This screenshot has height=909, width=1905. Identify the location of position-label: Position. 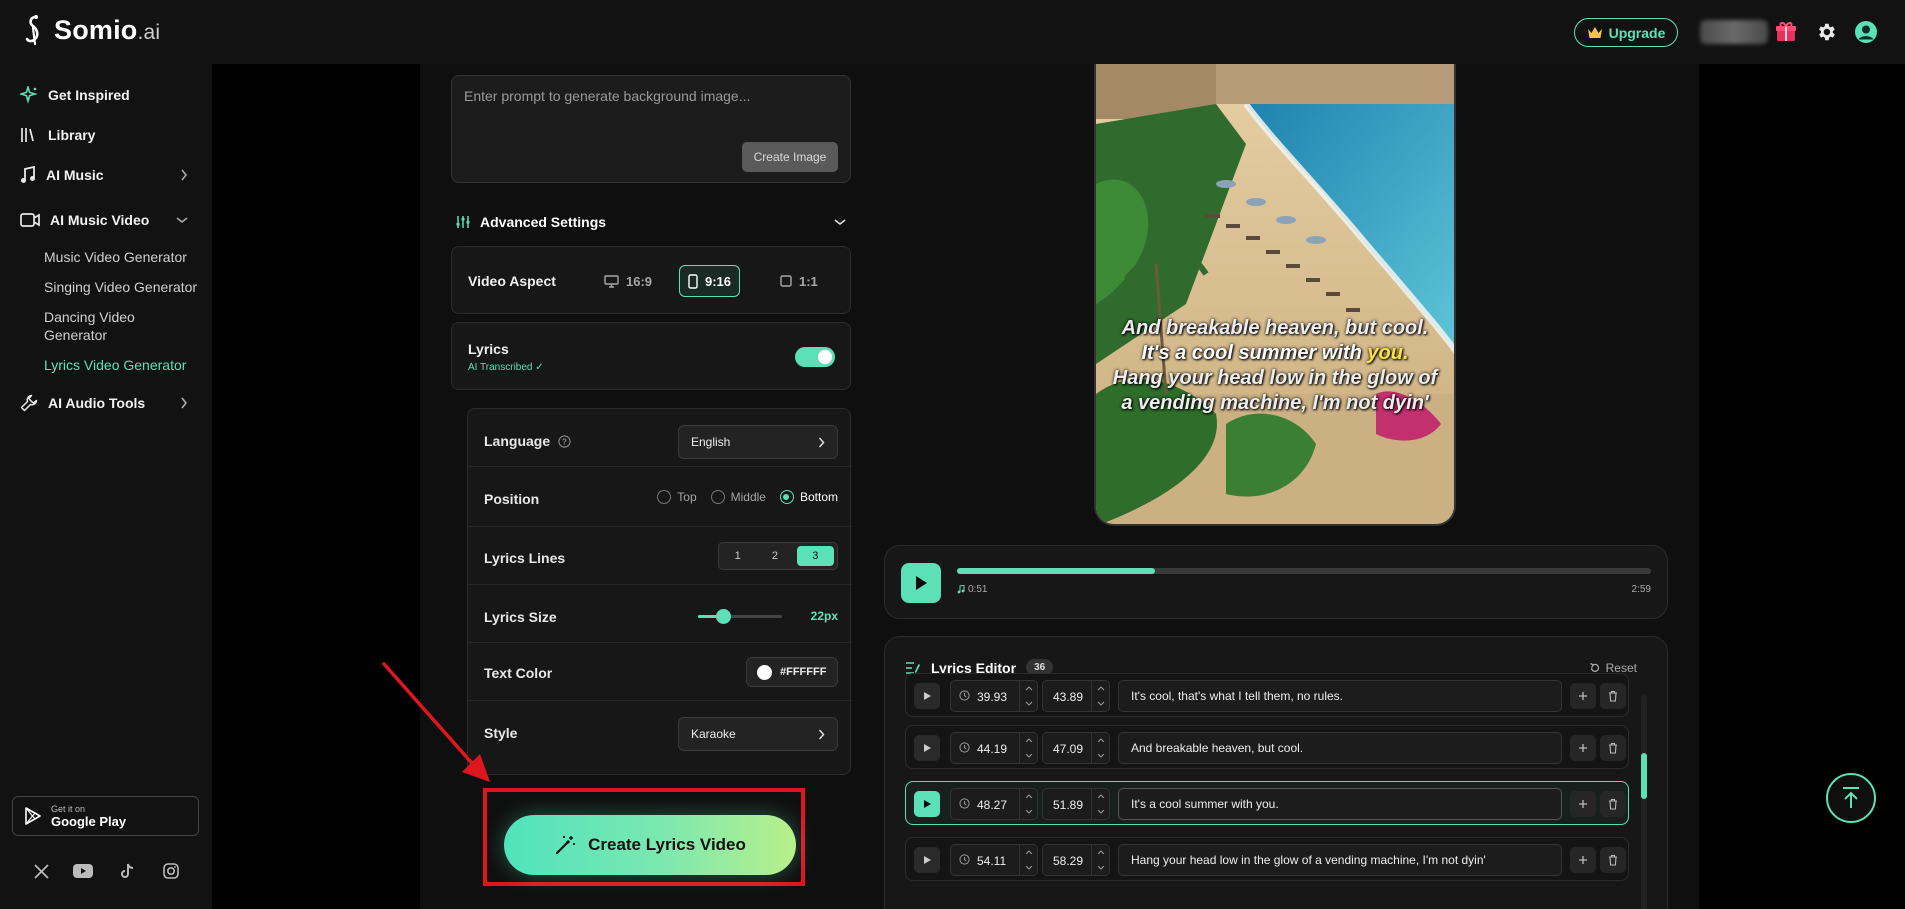
(512, 499).